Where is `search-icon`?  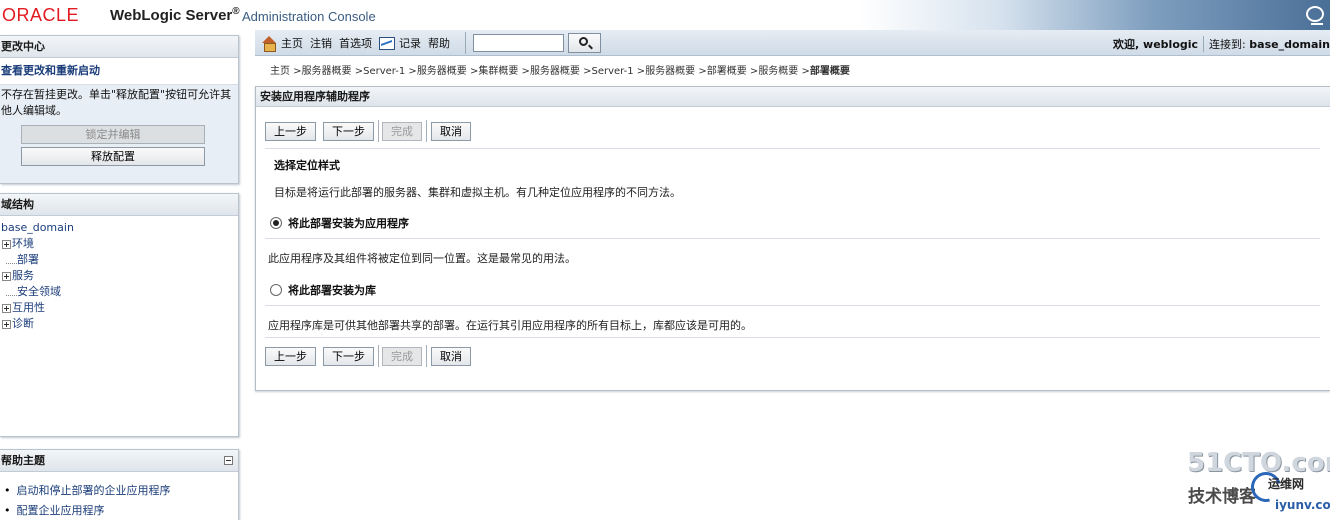 search-icon is located at coordinates (583, 41).